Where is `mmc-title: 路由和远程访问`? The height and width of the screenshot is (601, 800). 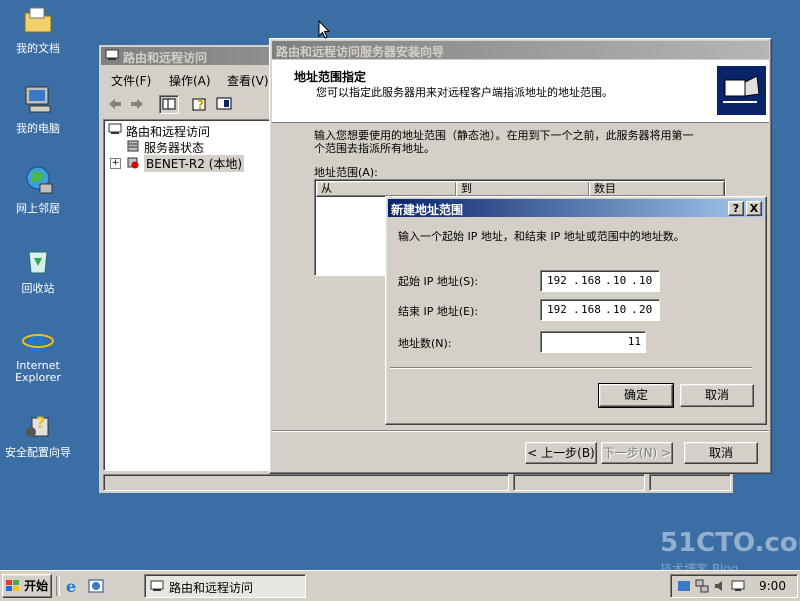
mmc-title: 路由和远程访问 is located at coordinates (165, 58).